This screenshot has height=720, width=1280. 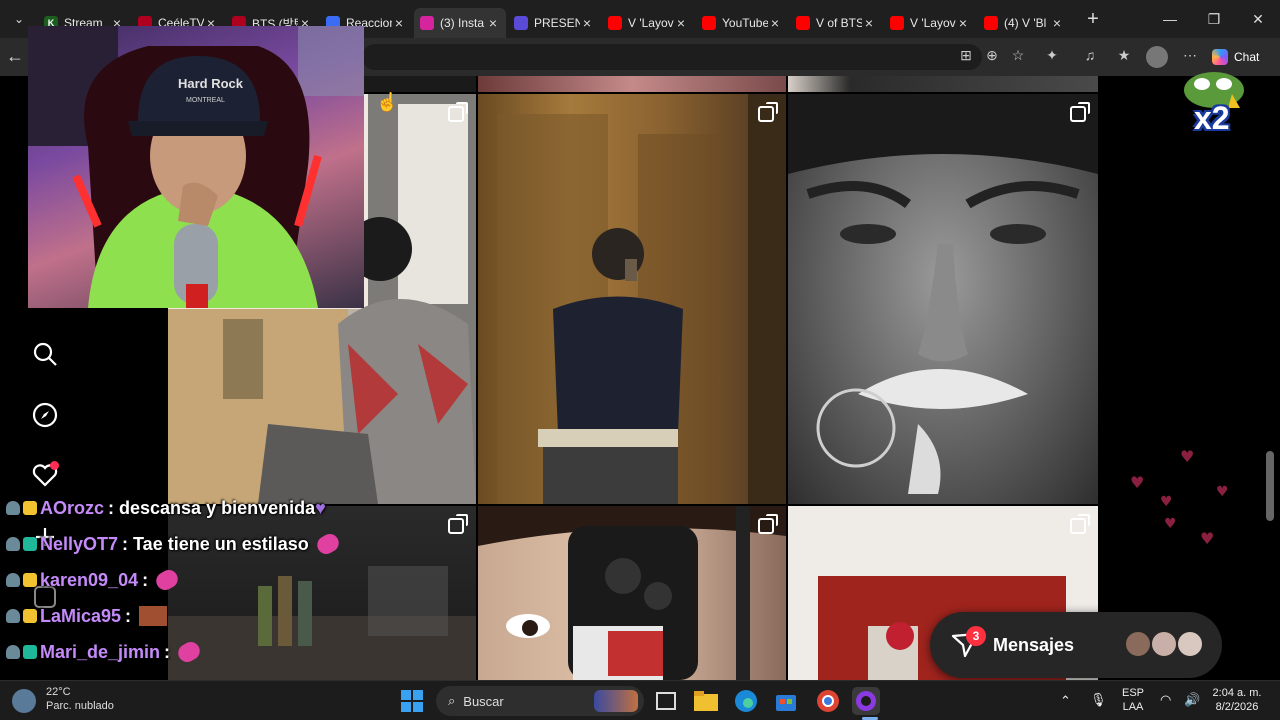 What do you see at coordinates (100, 652) in the screenshot?
I see `chat-username: Mari_de_jimin` at bounding box center [100, 652].